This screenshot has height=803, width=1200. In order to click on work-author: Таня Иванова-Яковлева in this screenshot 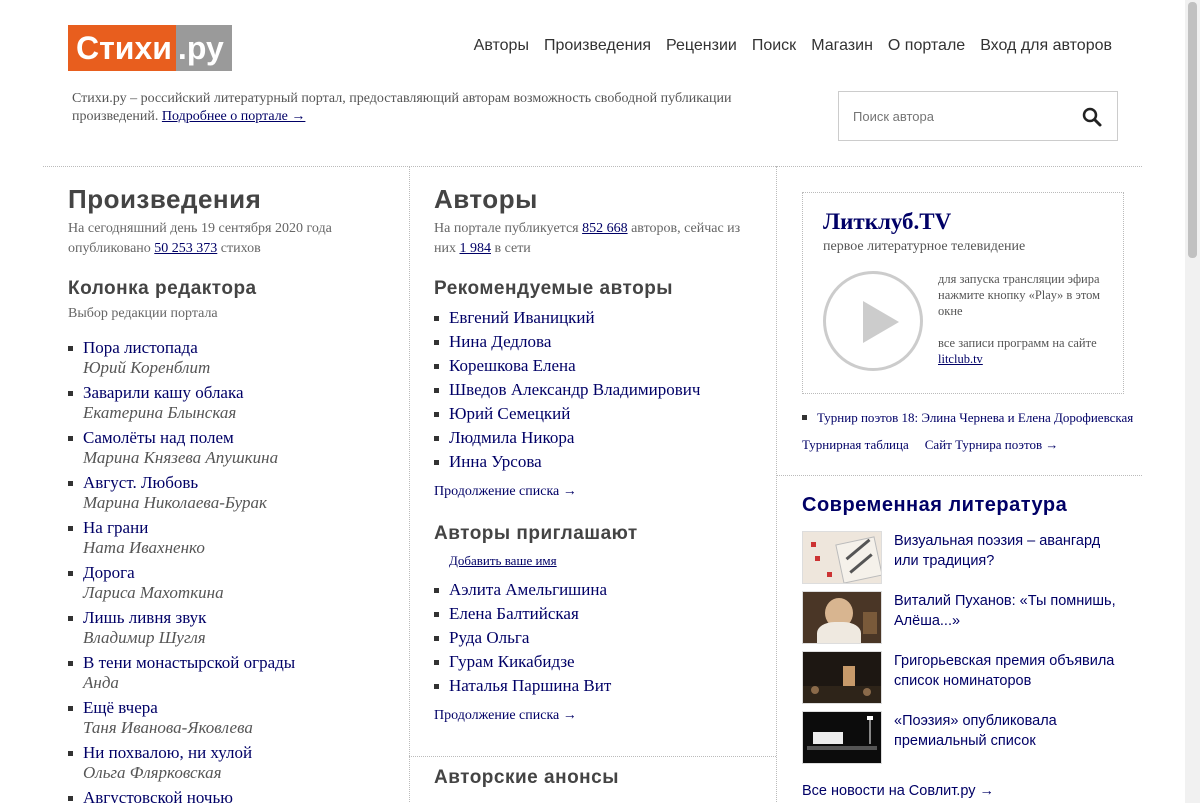, I will do `click(168, 727)`.